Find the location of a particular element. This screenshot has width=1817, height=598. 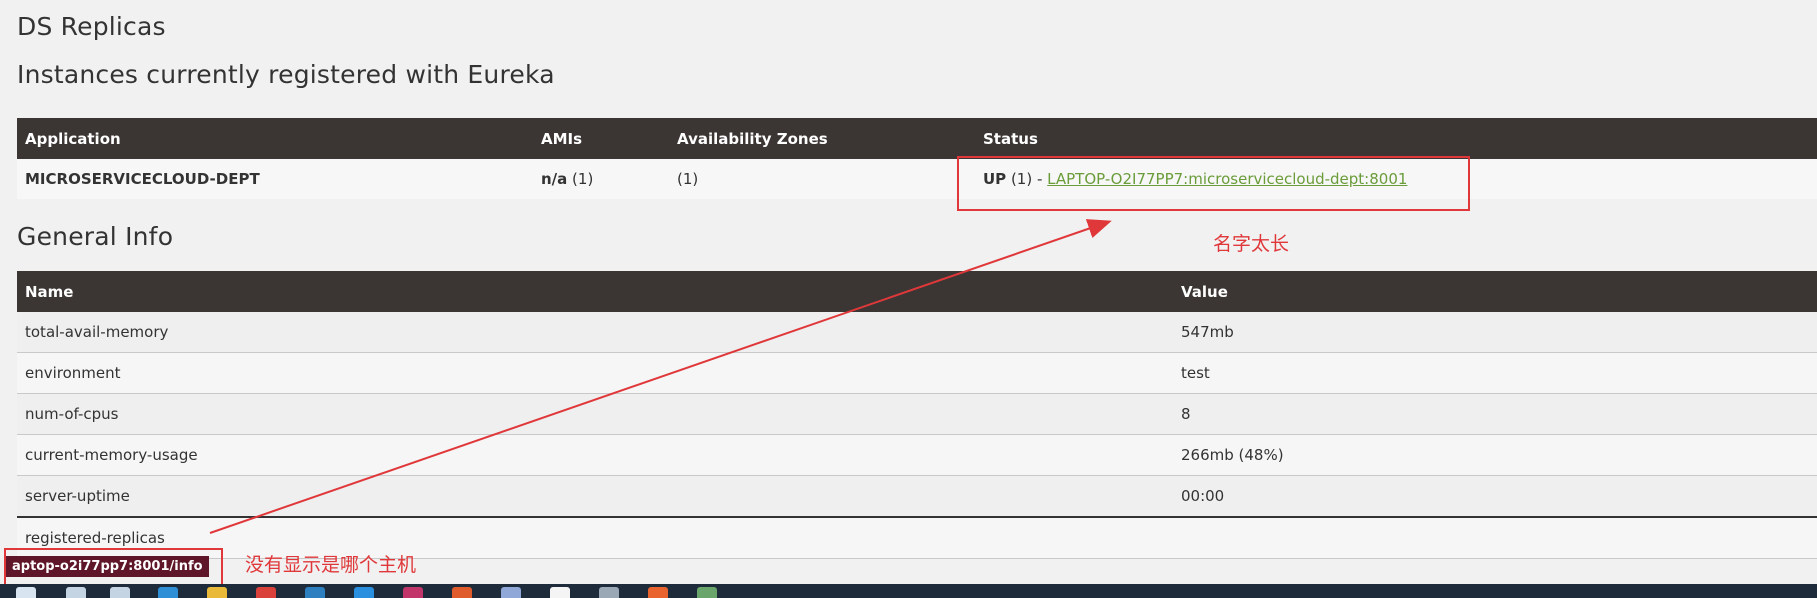

folder-icon is located at coordinates (217, 592).